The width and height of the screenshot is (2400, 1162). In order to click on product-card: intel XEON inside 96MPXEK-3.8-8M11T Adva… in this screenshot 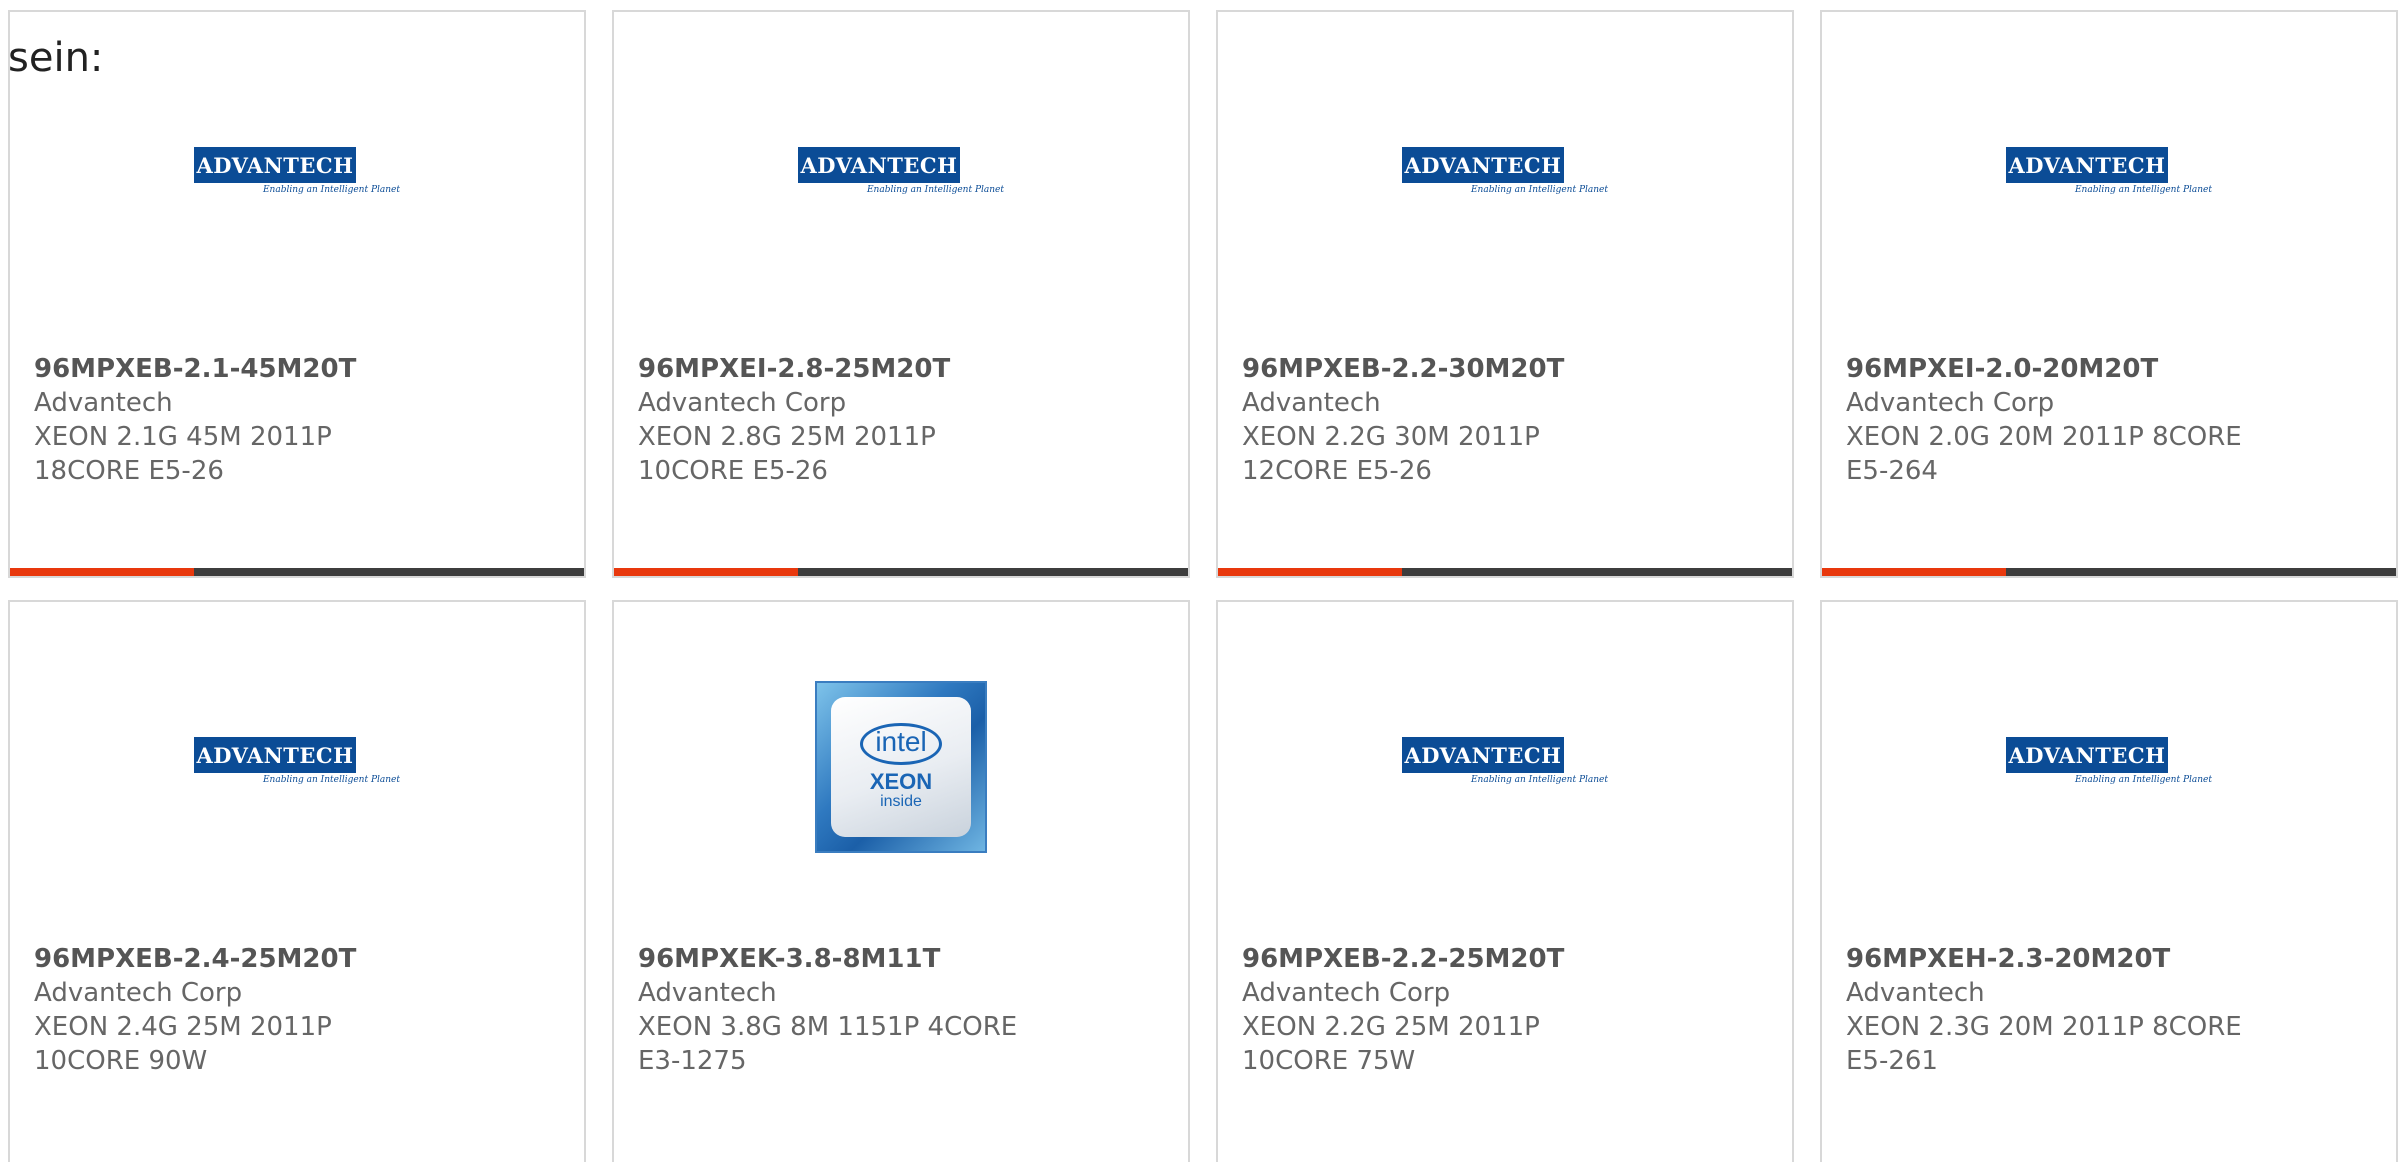, I will do `click(901, 881)`.